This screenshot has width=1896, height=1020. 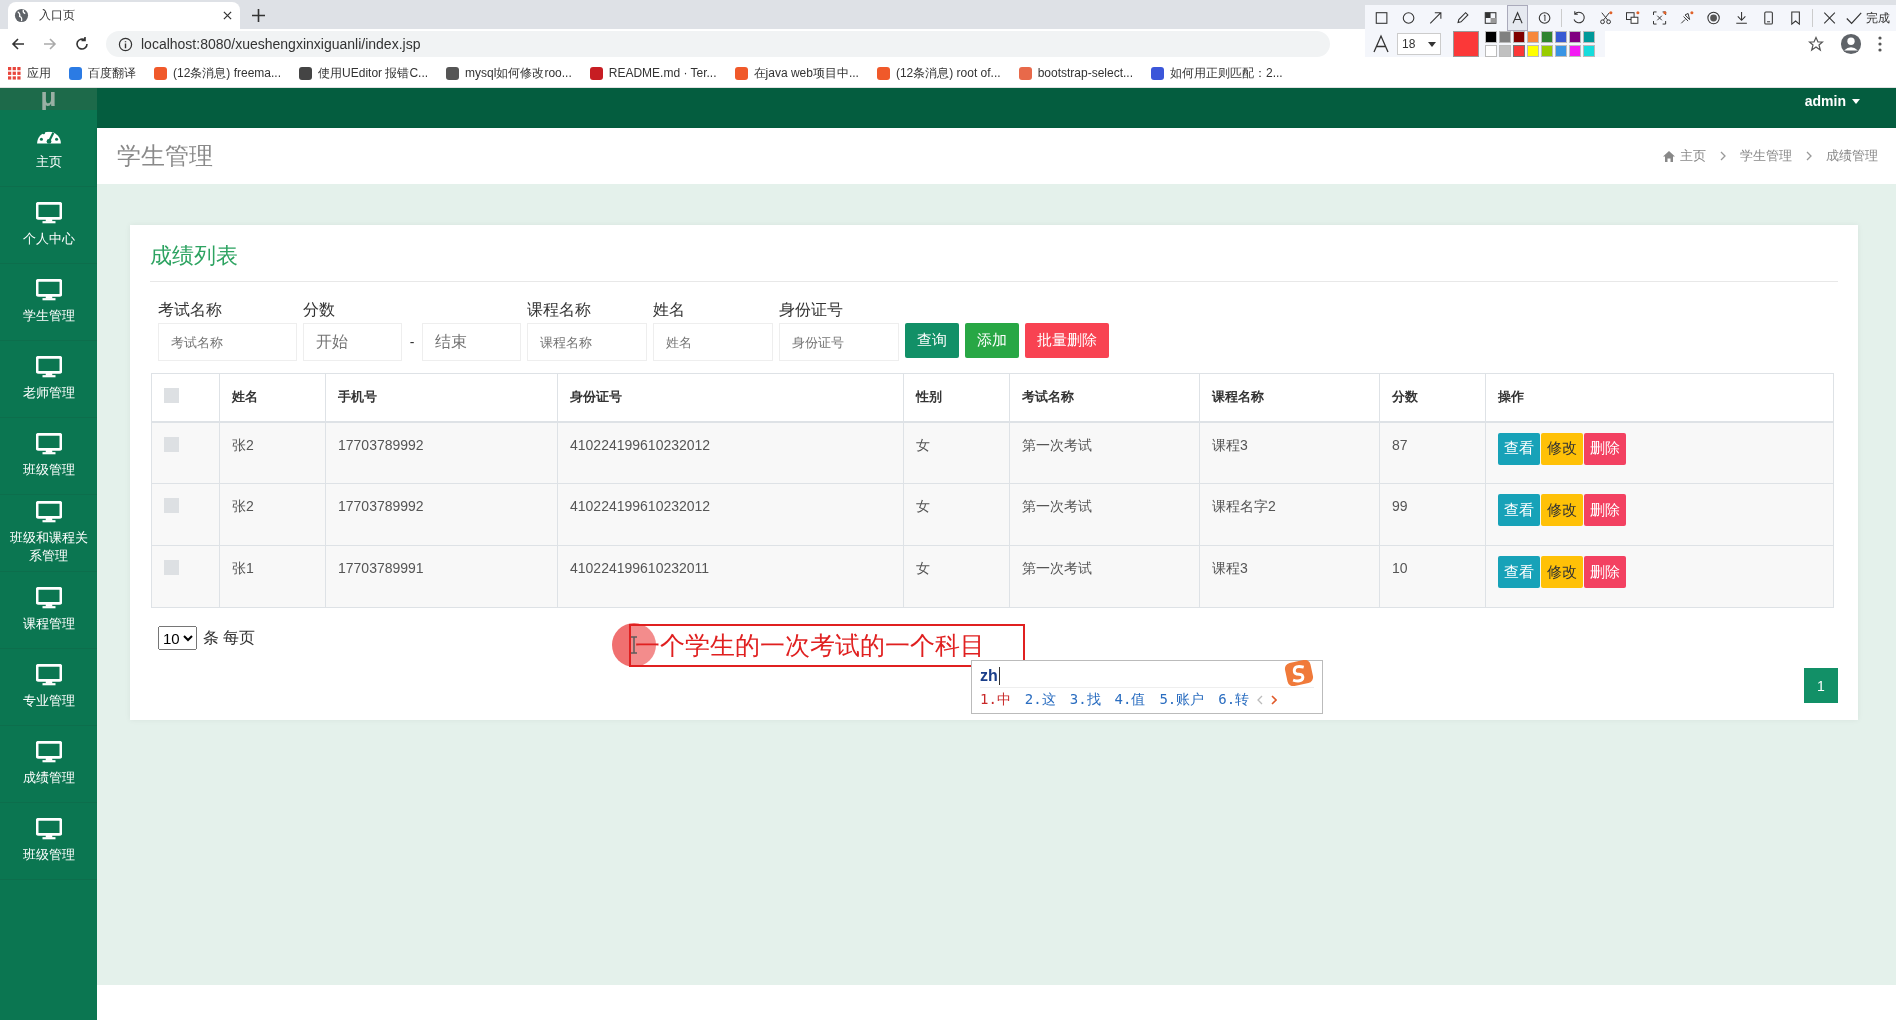 What do you see at coordinates (1659, 397) in the screenshot?
I see `column-header: 操作` at bounding box center [1659, 397].